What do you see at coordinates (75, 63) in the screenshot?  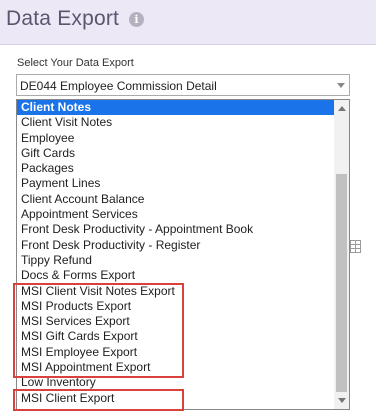 I see `export-select-label: Select Your Data Export` at bounding box center [75, 63].